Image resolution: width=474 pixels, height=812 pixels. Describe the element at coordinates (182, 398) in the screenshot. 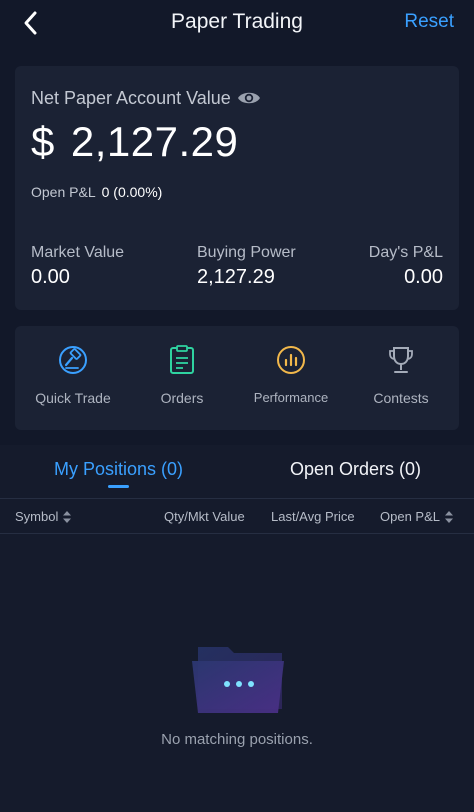

I see `orders-label: Orders` at that location.